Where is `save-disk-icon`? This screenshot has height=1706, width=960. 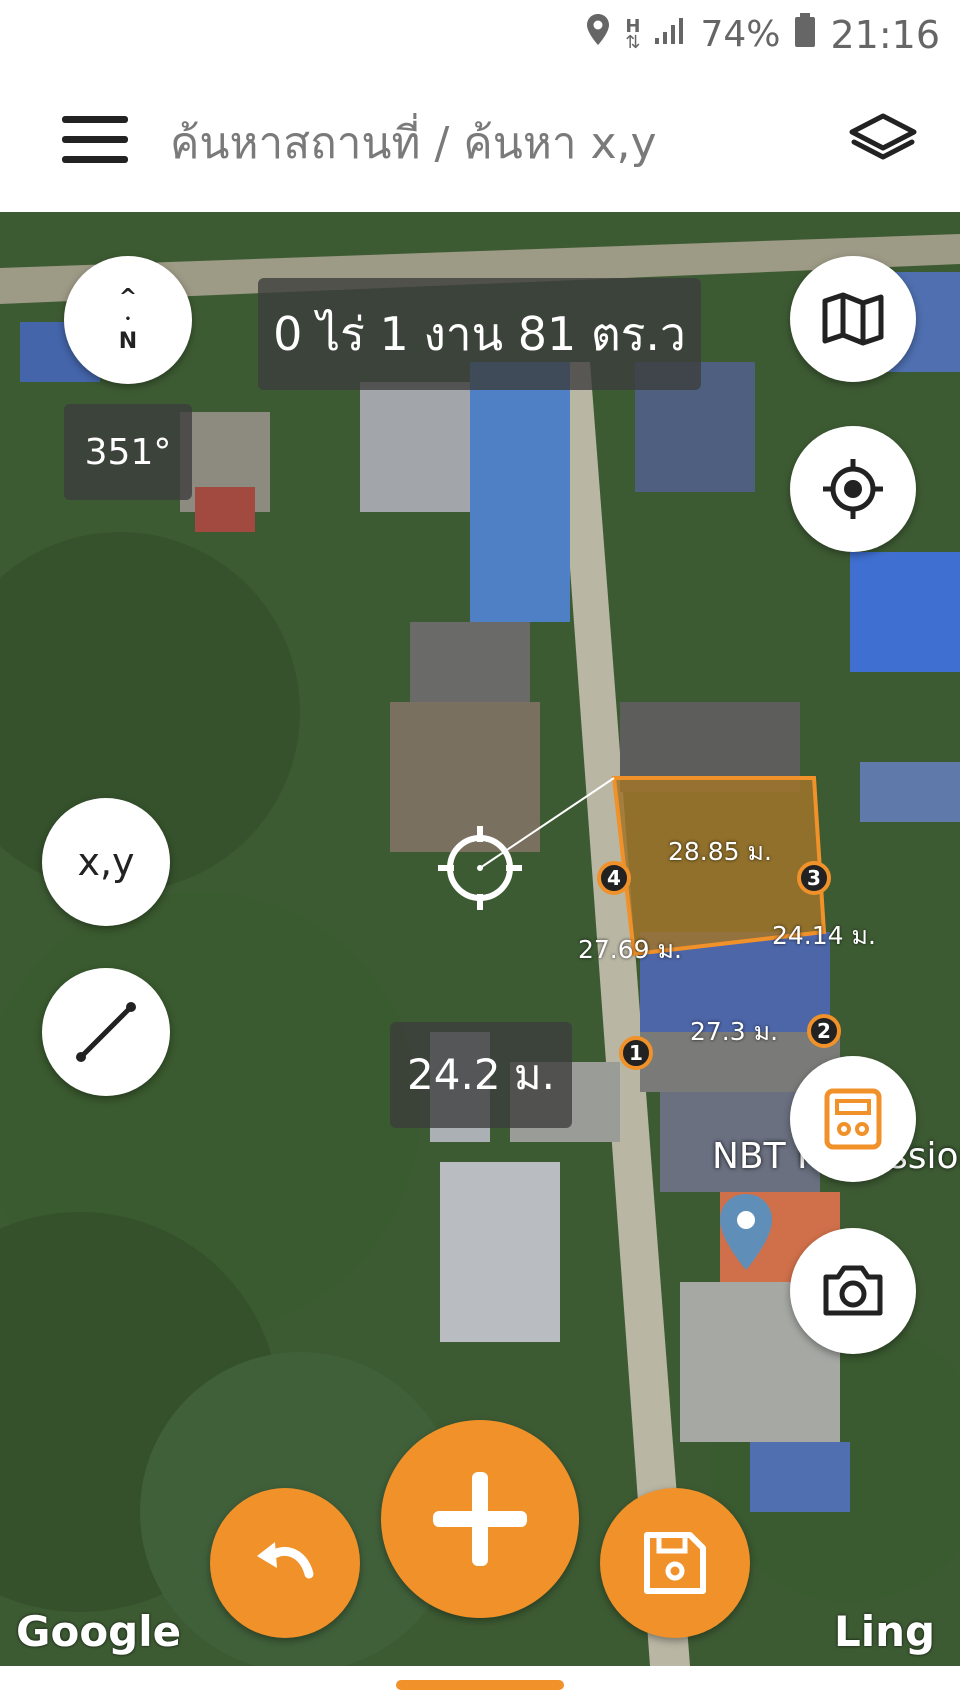 save-disk-icon is located at coordinates (675, 1563).